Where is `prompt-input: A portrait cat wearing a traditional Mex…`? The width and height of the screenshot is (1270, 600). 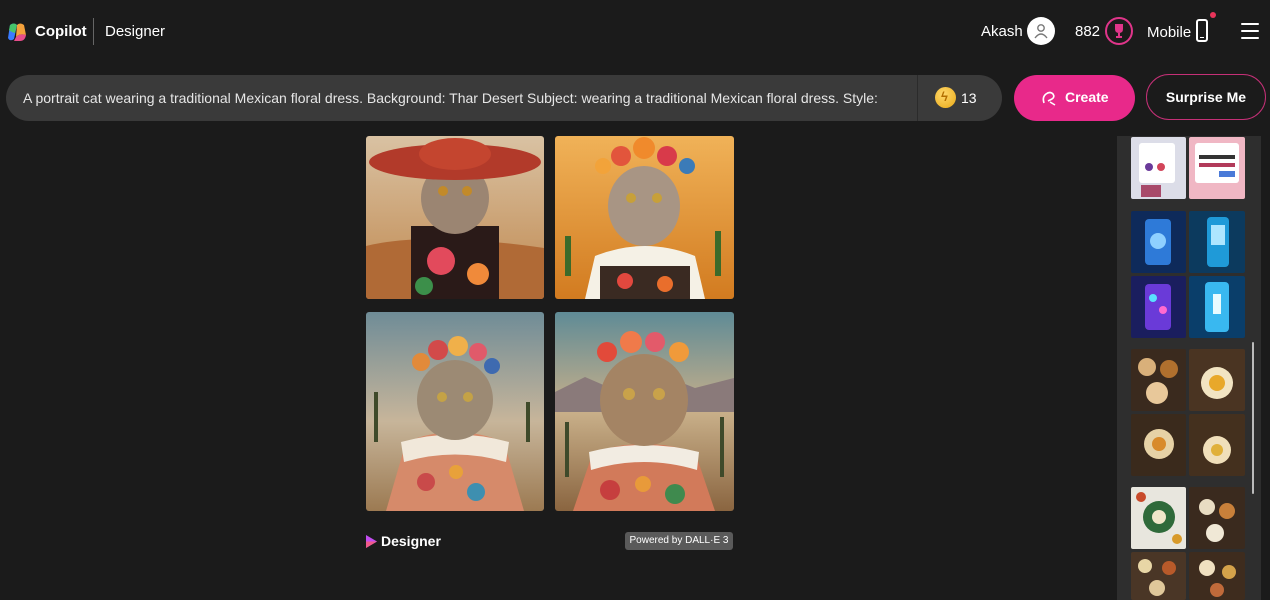
prompt-input: A portrait cat wearing a traditional Mex… is located at coordinates (451, 98).